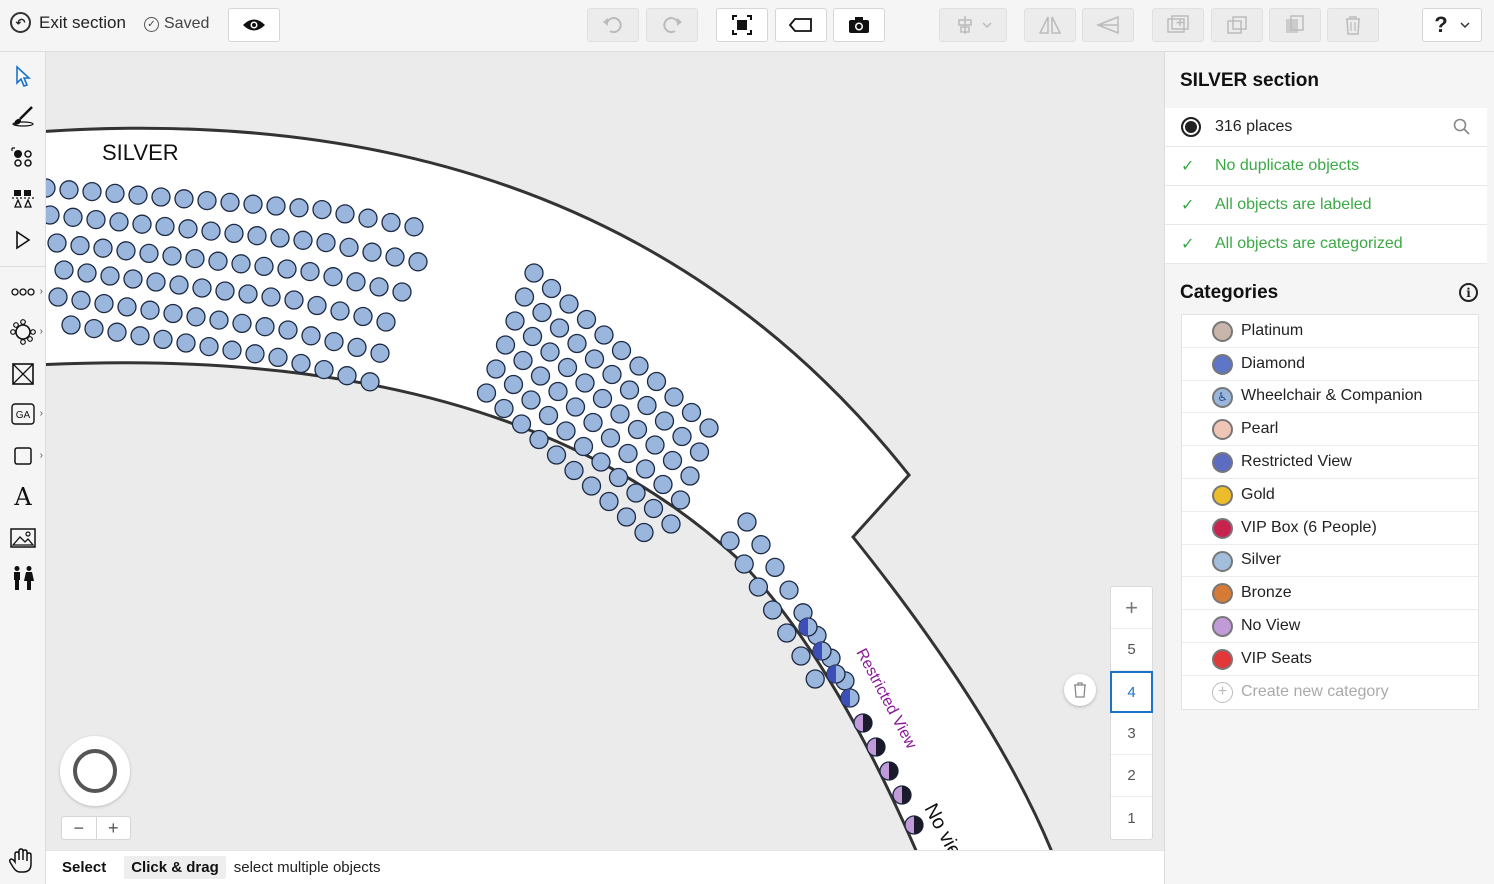 This screenshot has width=1494, height=884. What do you see at coordinates (1330, 397) in the screenshot?
I see `category-item: ♿ Wheelchair & Companion` at bounding box center [1330, 397].